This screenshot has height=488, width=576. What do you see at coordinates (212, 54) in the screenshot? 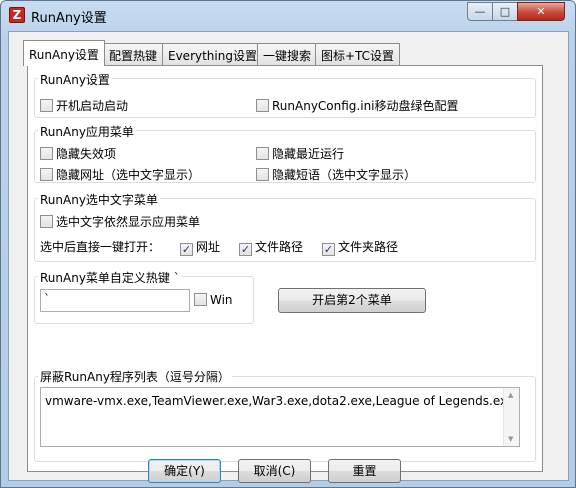
I see `tab-everything-settings: Everything设置` at bounding box center [212, 54].